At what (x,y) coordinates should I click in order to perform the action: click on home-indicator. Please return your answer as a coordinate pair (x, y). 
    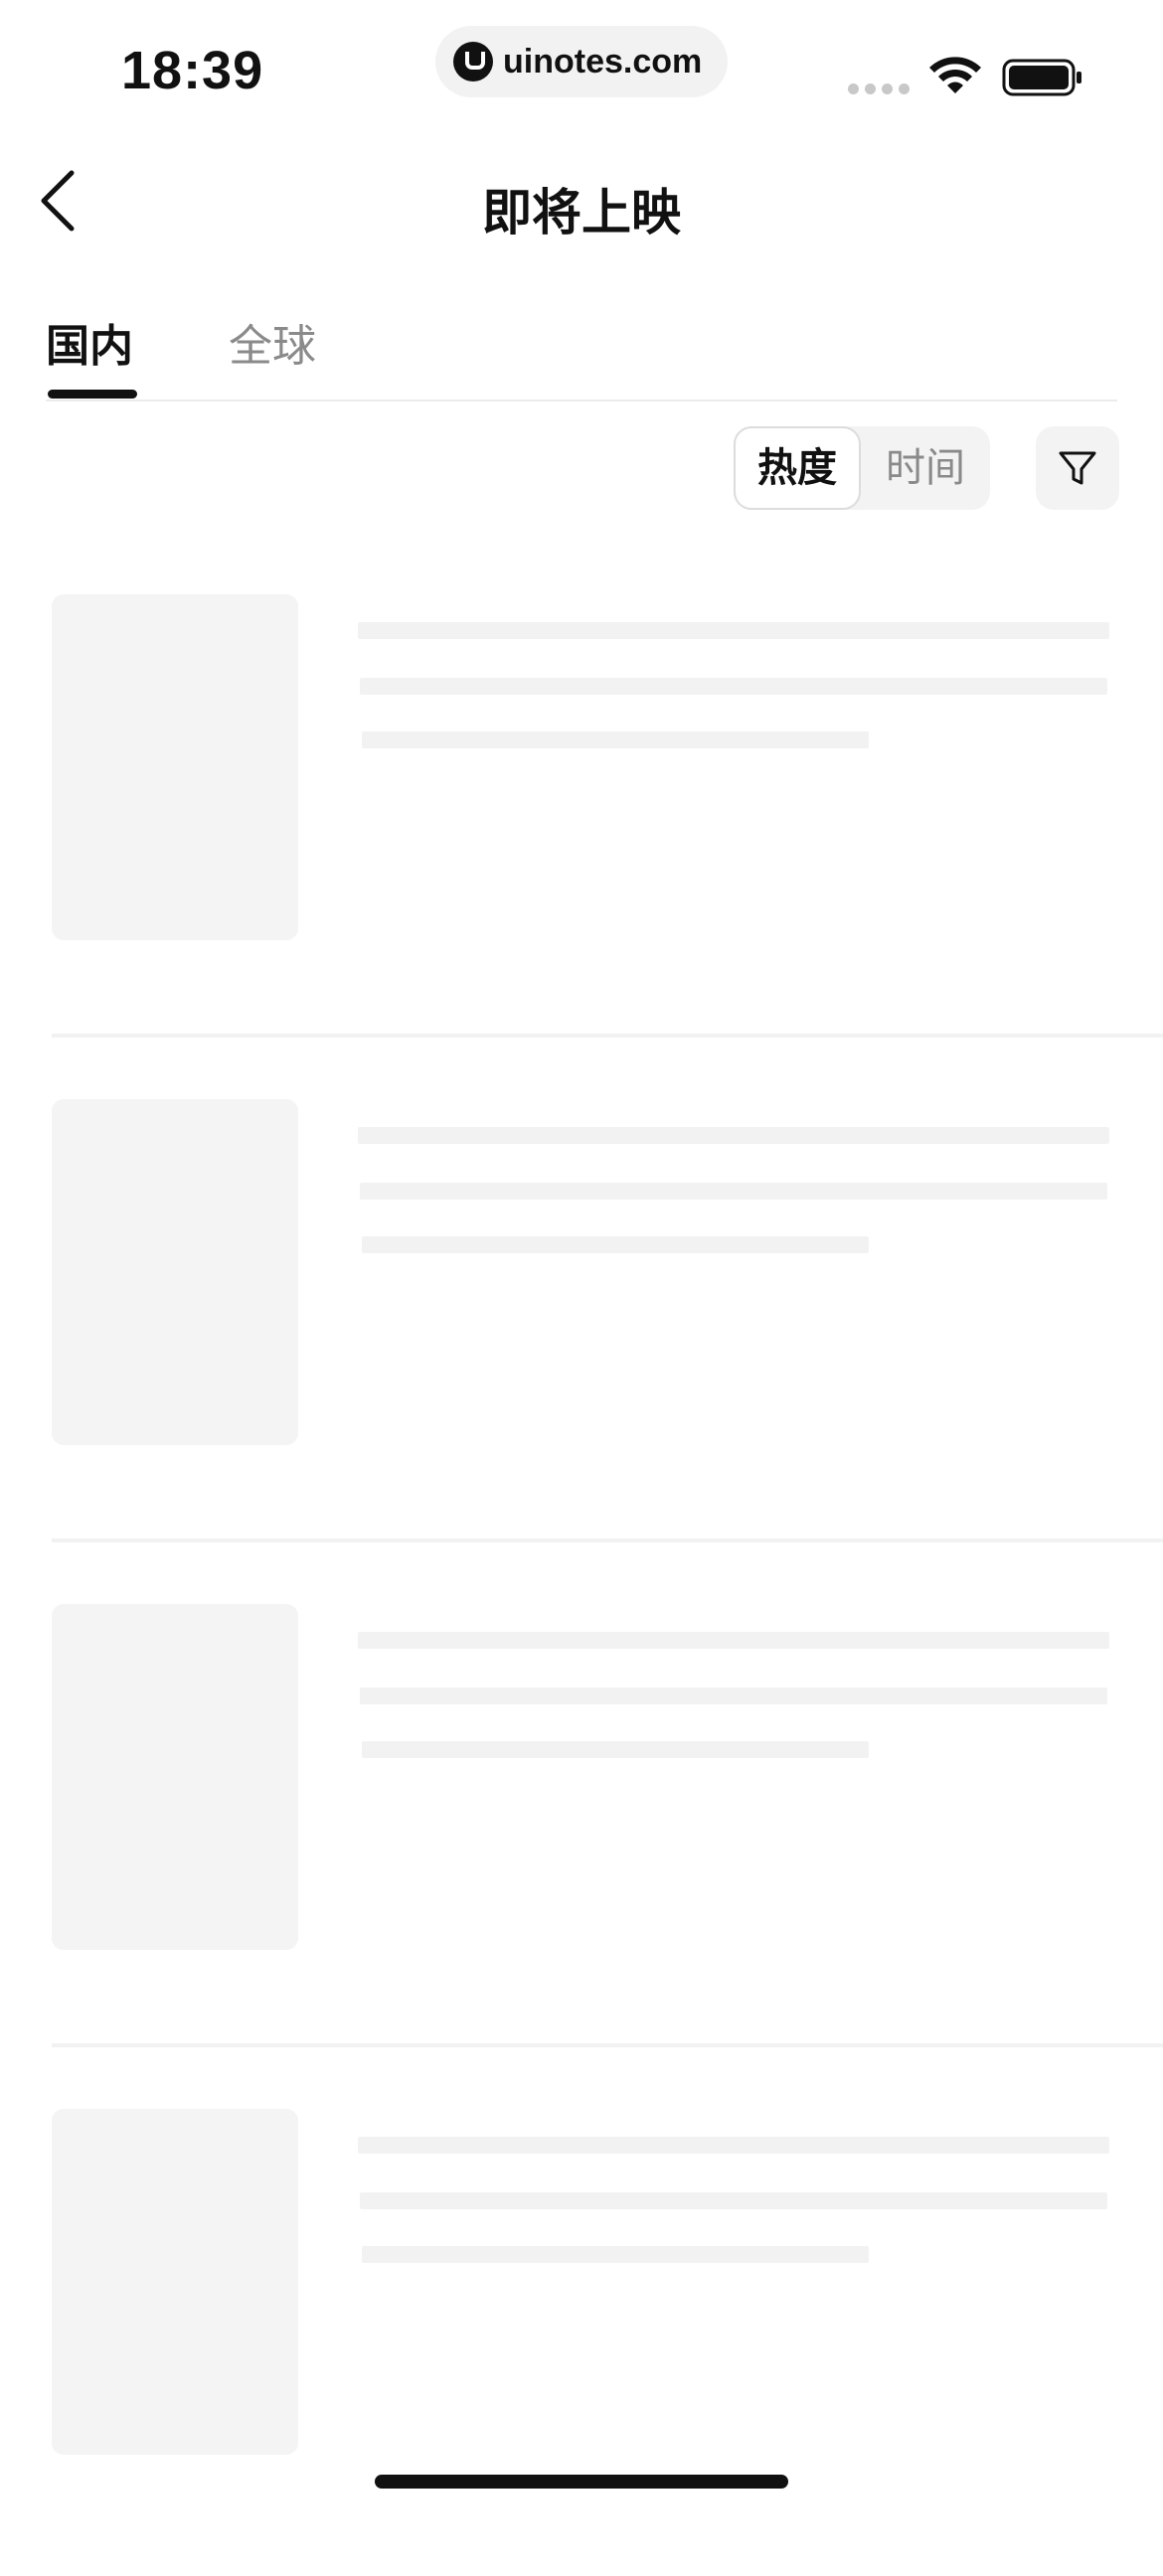
    Looking at the image, I should click on (581, 2482).